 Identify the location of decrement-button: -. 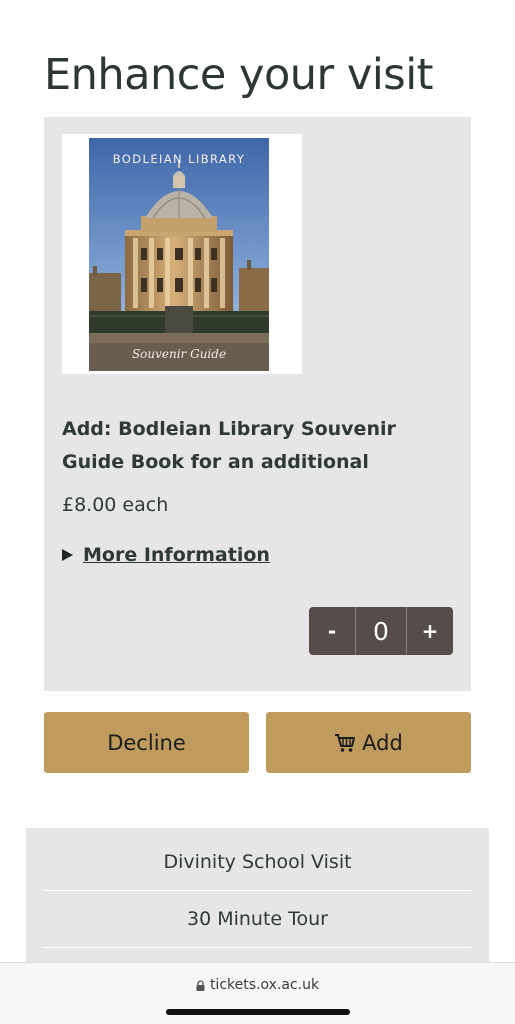
(332, 631).